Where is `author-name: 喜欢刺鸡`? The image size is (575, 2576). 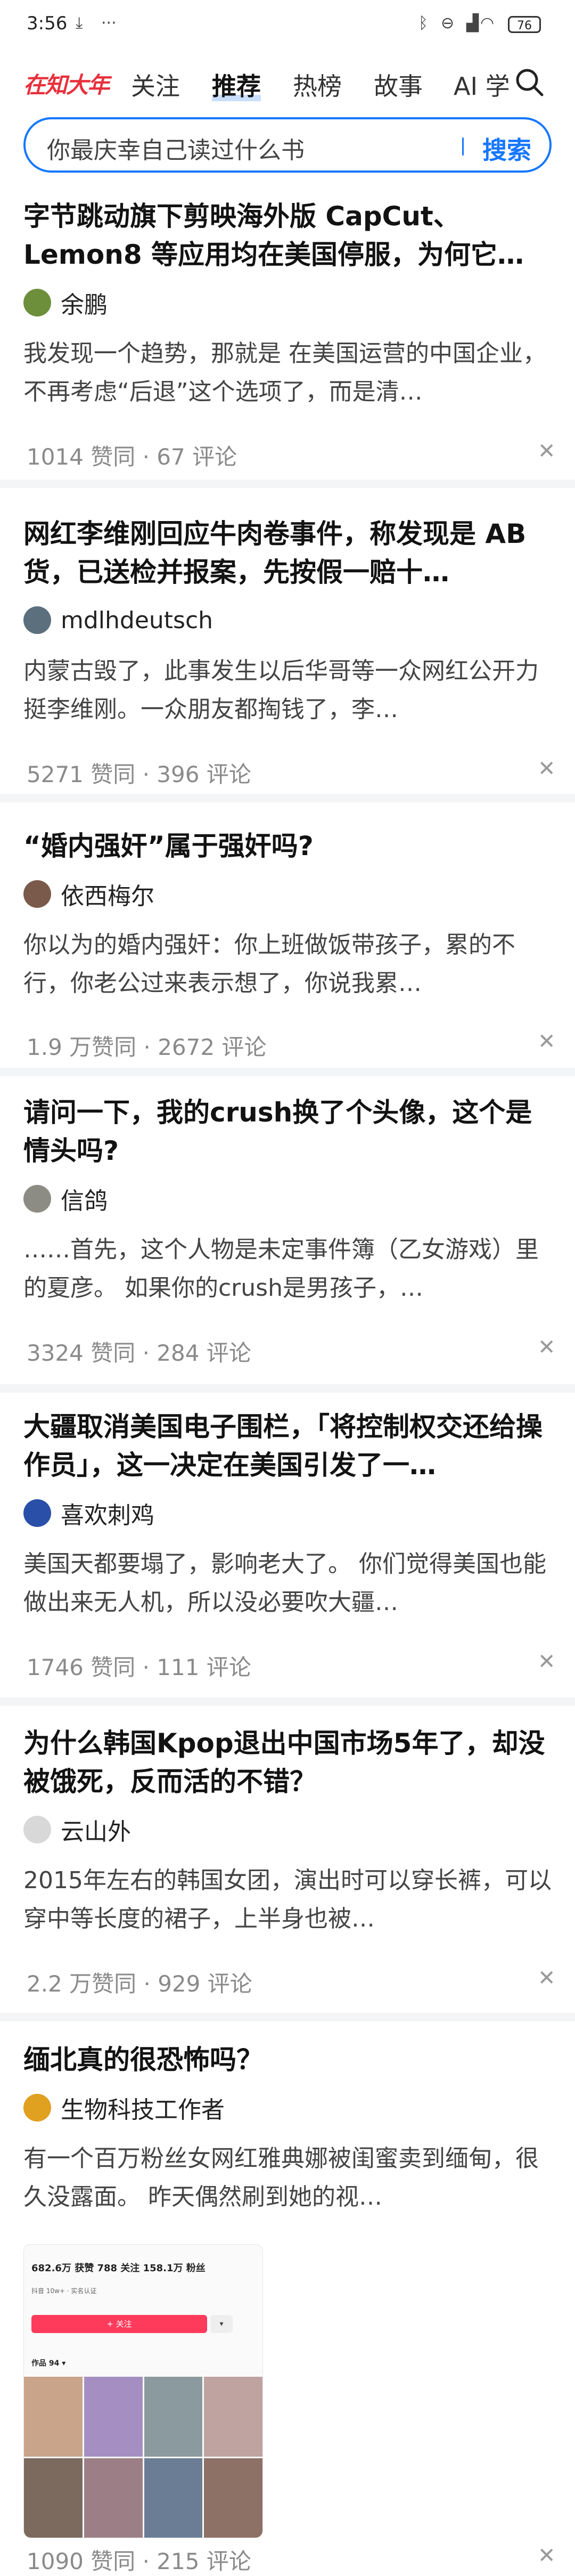
author-name: 喜欢刺鸡 is located at coordinates (108, 1515).